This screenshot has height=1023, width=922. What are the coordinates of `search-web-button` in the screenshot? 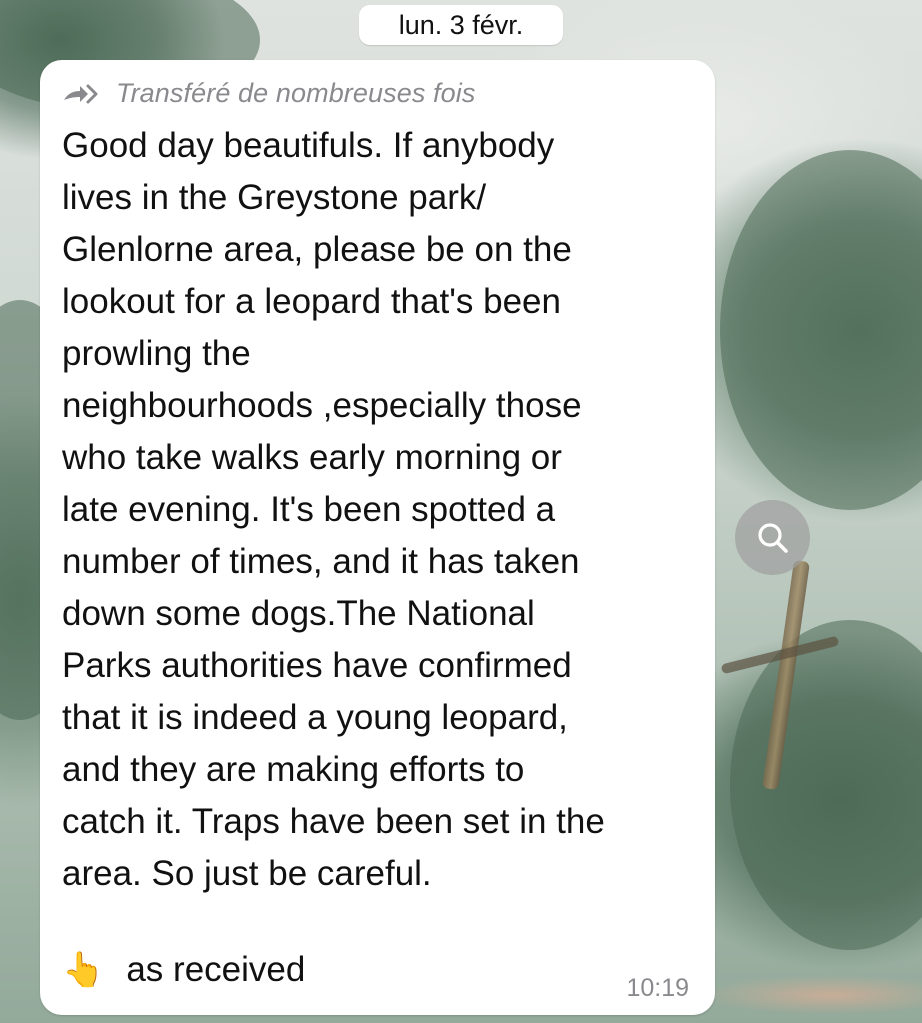 It's located at (772, 537).